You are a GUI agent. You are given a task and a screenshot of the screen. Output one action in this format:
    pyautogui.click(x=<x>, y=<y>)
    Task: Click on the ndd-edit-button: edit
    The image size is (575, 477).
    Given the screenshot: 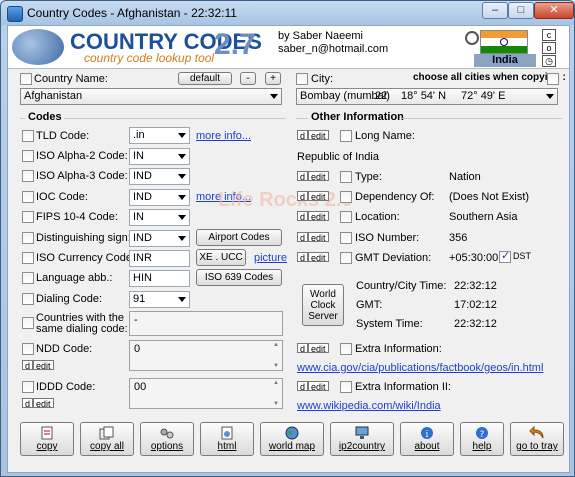 What is the action you would take?
    pyautogui.click(x=43, y=365)
    